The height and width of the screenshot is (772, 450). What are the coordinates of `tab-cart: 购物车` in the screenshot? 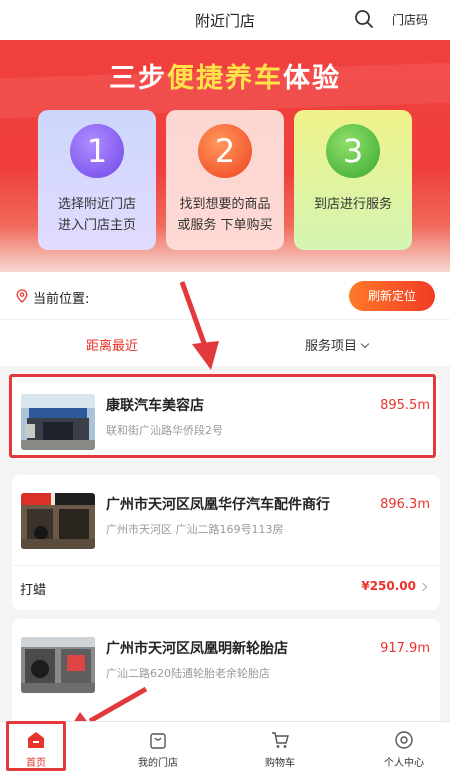 It's located at (280, 747).